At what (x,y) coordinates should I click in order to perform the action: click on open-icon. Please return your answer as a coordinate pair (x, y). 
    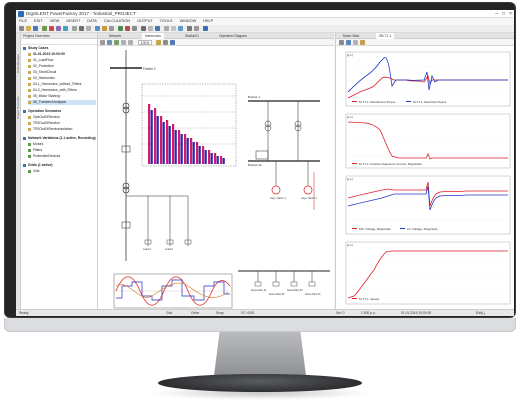
    Looking at the image, I should click on (28, 28).